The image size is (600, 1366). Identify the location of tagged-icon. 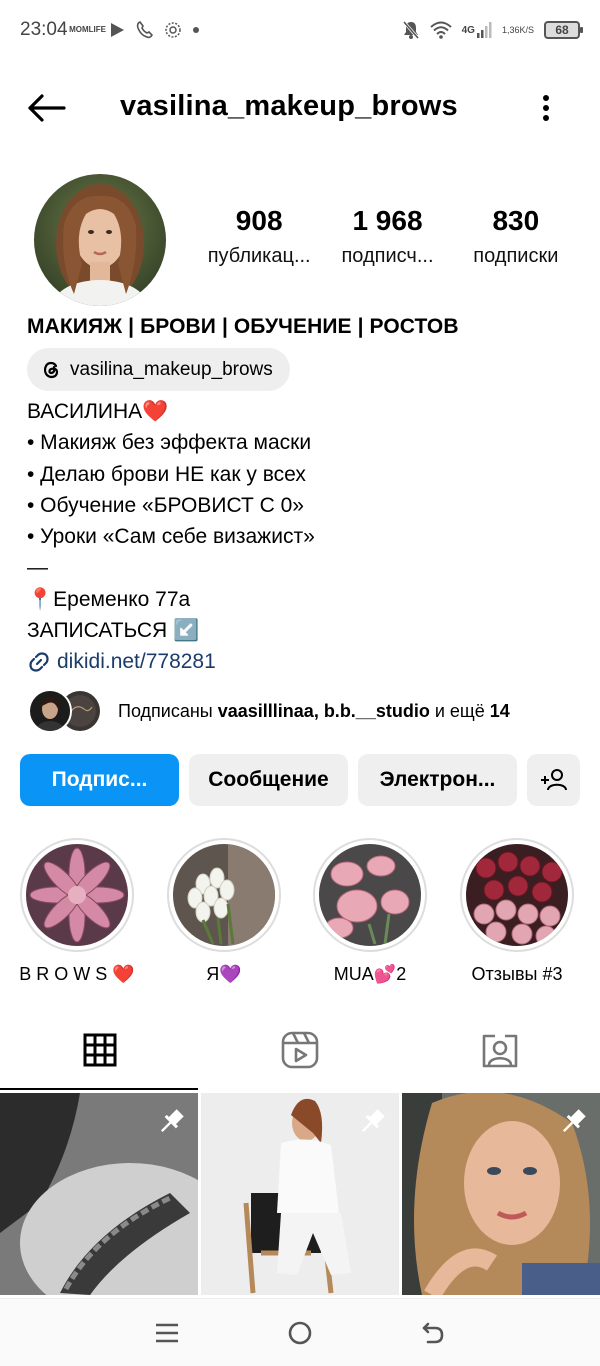
(500, 1051).